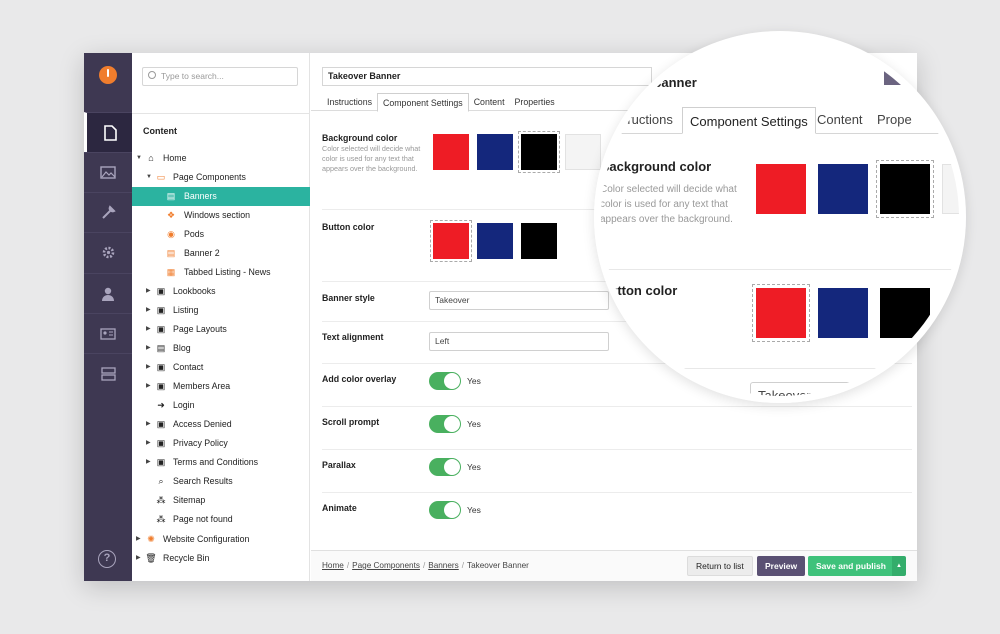  What do you see at coordinates (171, 272) in the screenshot?
I see `tabbed-icon: ▦` at bounding box center [171, 272].